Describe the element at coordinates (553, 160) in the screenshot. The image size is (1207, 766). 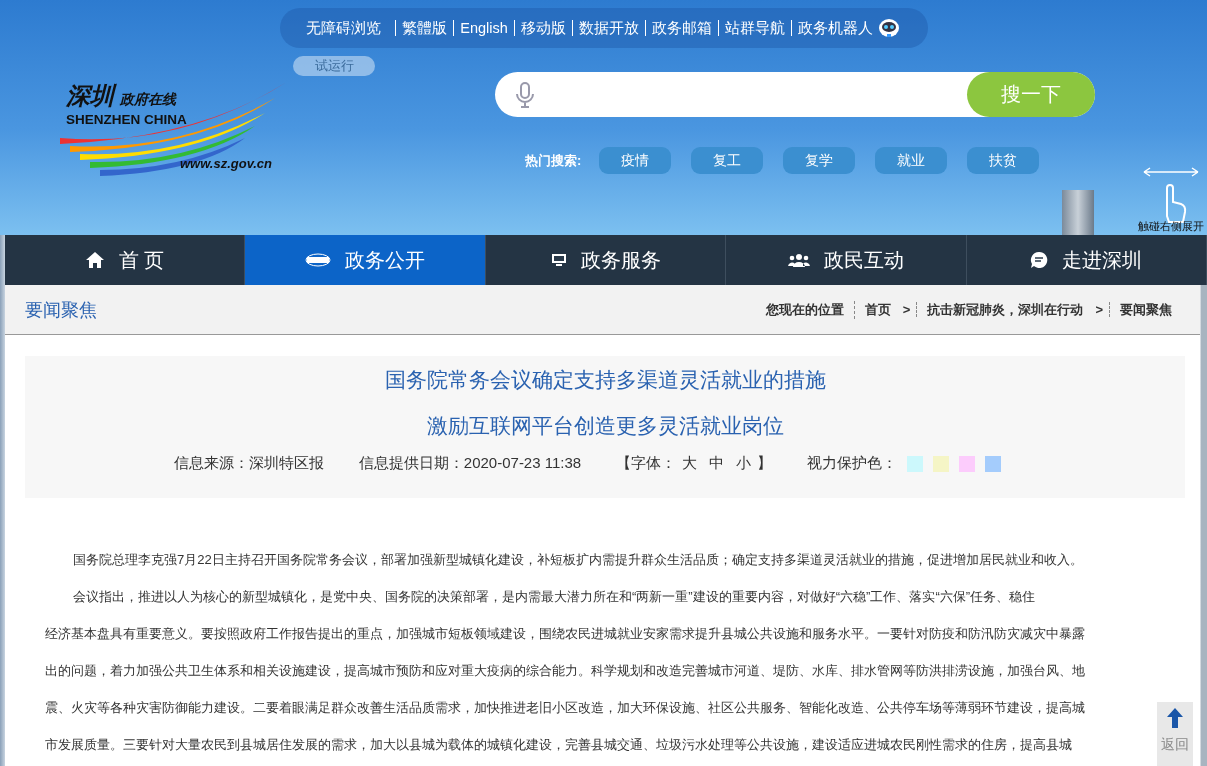
I see `hot-search-label: 热门搜索:` at that location.